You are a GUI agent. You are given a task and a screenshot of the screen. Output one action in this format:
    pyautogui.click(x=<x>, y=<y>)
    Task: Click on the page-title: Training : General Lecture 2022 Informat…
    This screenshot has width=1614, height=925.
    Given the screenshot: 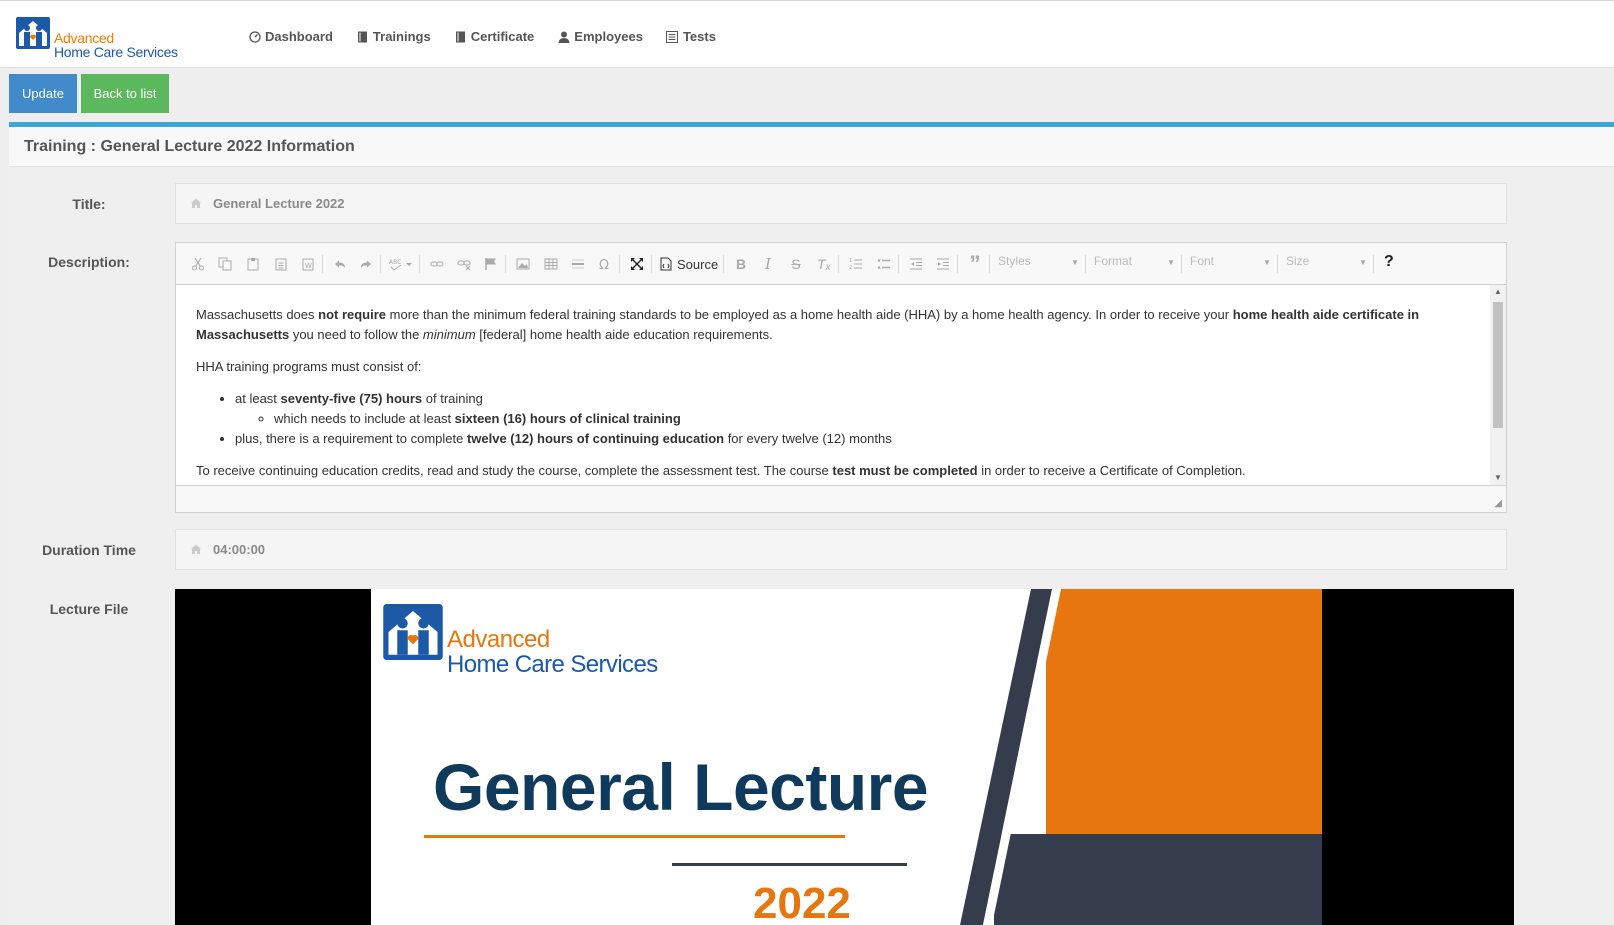 What is the action you would take?
    pyautogui.click(x=189, y=146)
    